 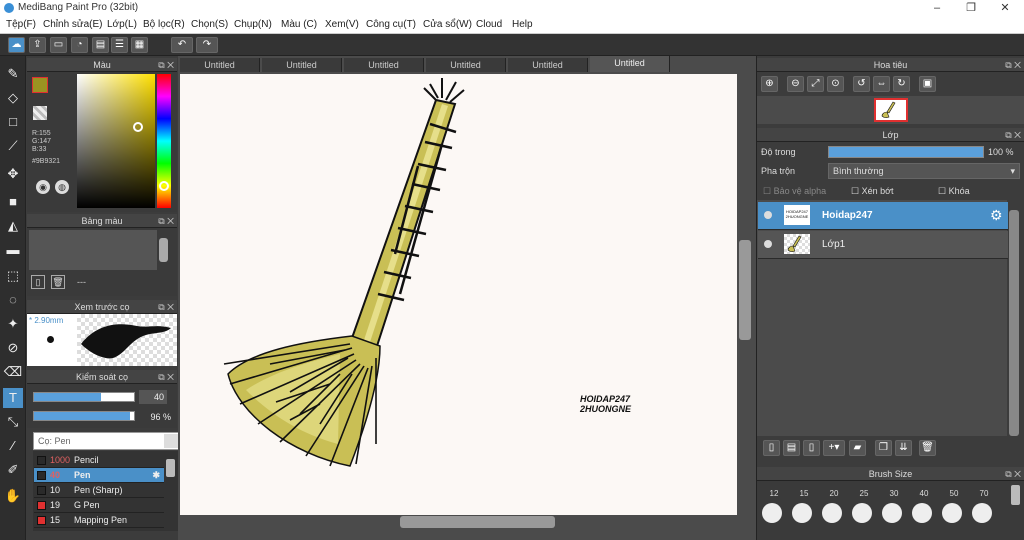 What do you see at coordinates (954, 191) in the screenshot?
I see `lock-checkbox: ☐ Khóa` at bounding box center [954, 191].